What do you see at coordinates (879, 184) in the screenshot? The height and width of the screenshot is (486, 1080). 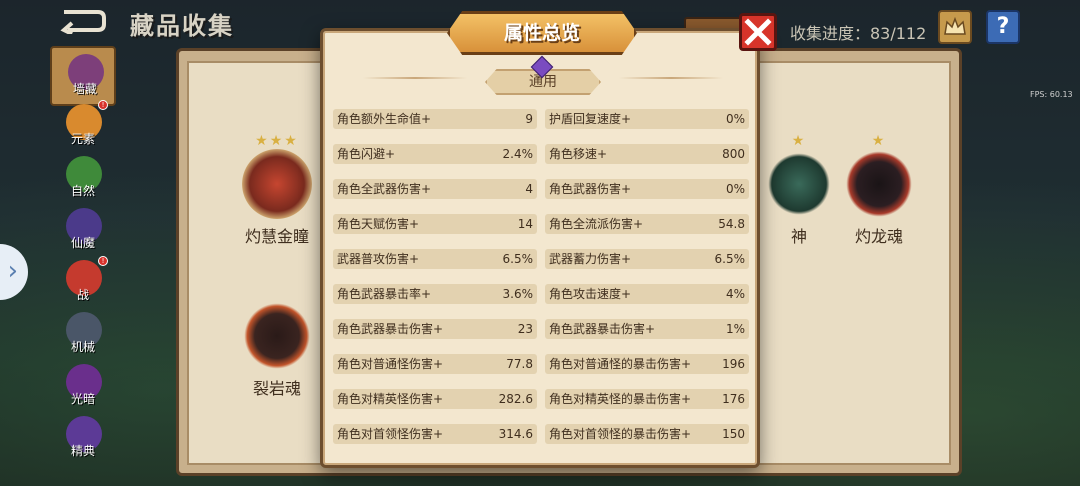 I see `blazing-dragon-soul-art` at bounding box center [879, 184].